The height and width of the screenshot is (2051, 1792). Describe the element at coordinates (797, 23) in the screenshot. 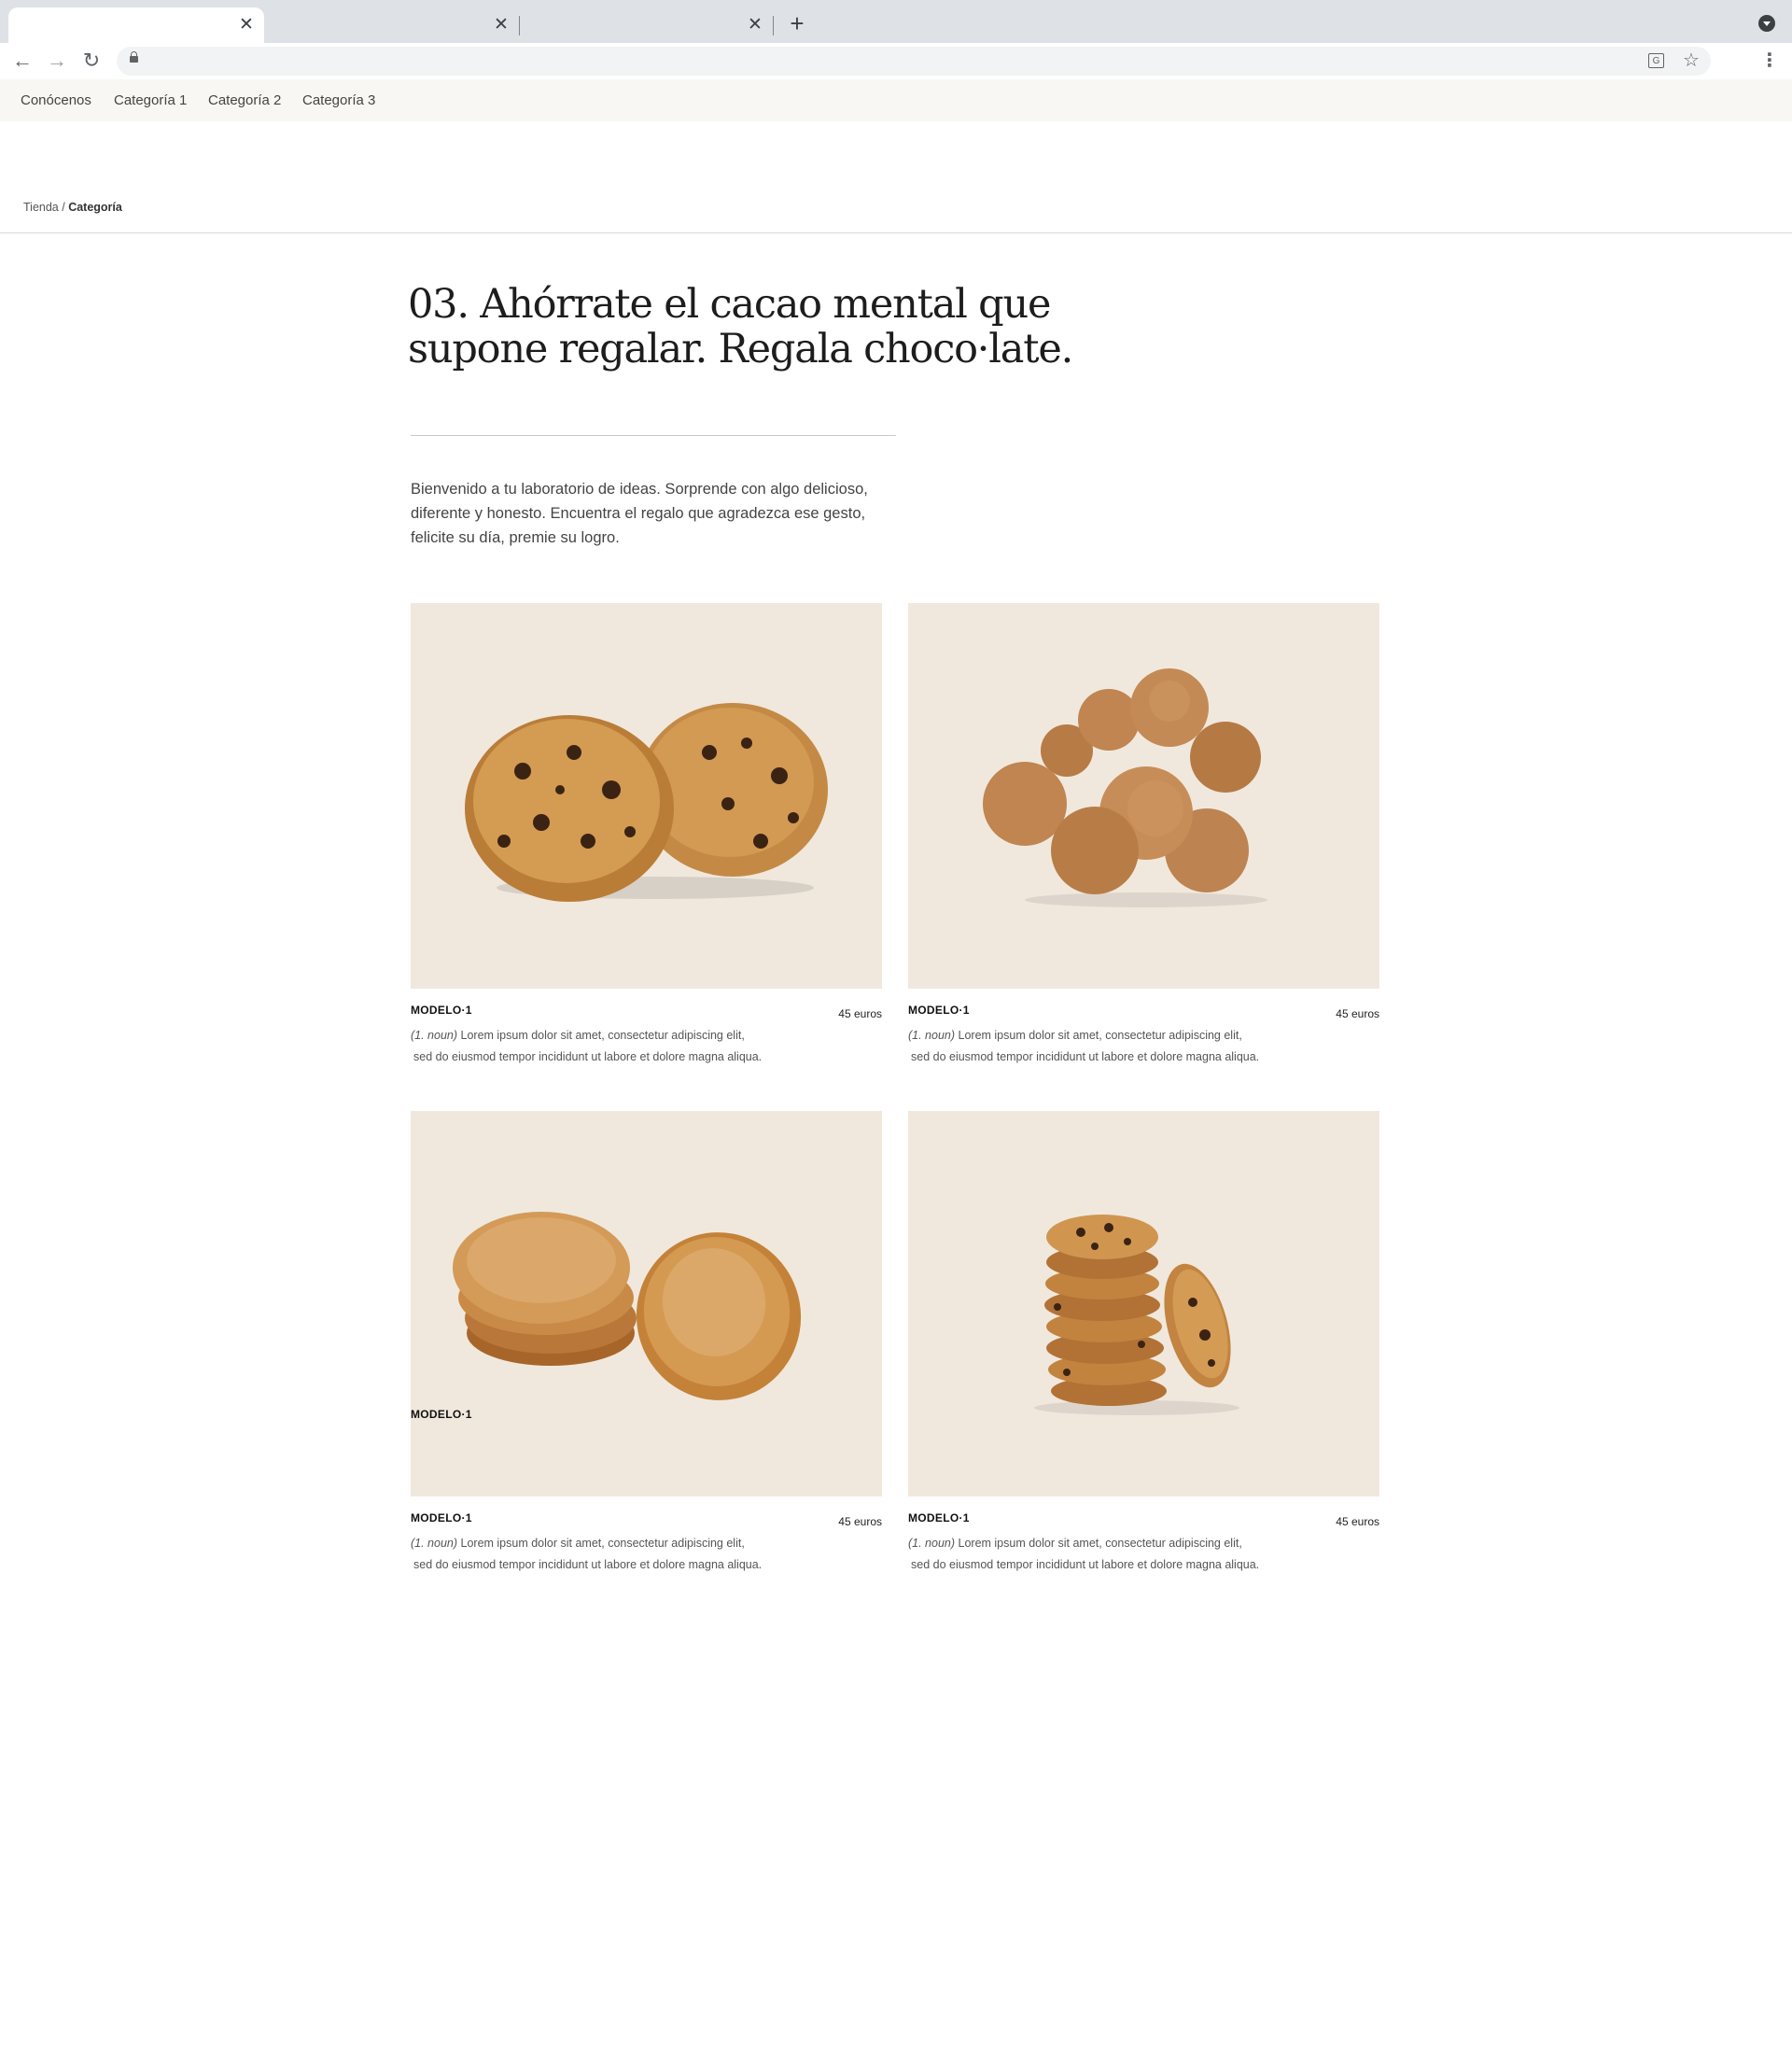

I see `plus-icon: +` at that location.